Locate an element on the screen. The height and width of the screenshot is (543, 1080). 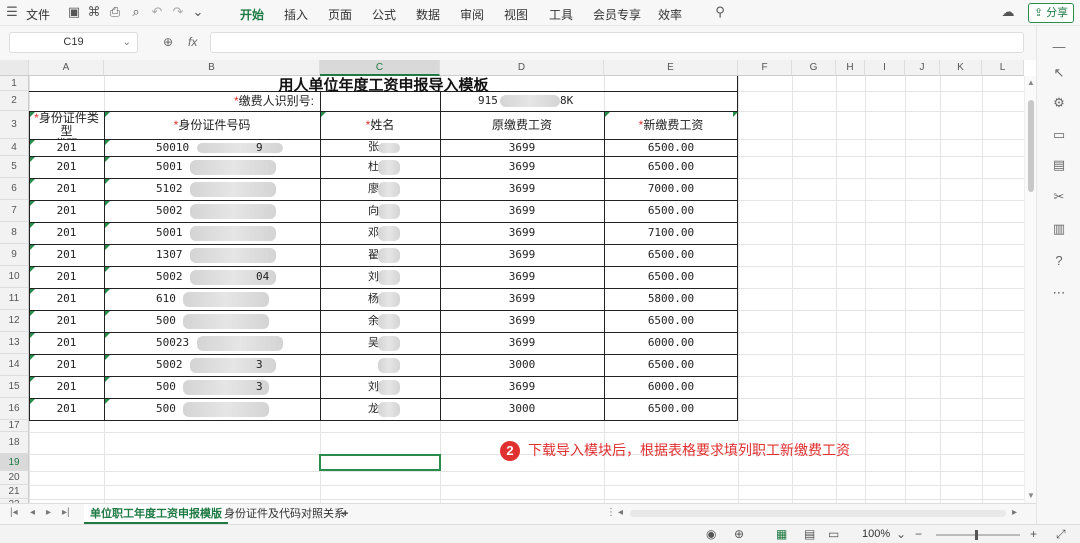
vertical-scrollbar: ▲ ▼ is located at coordinates (1030, 289).